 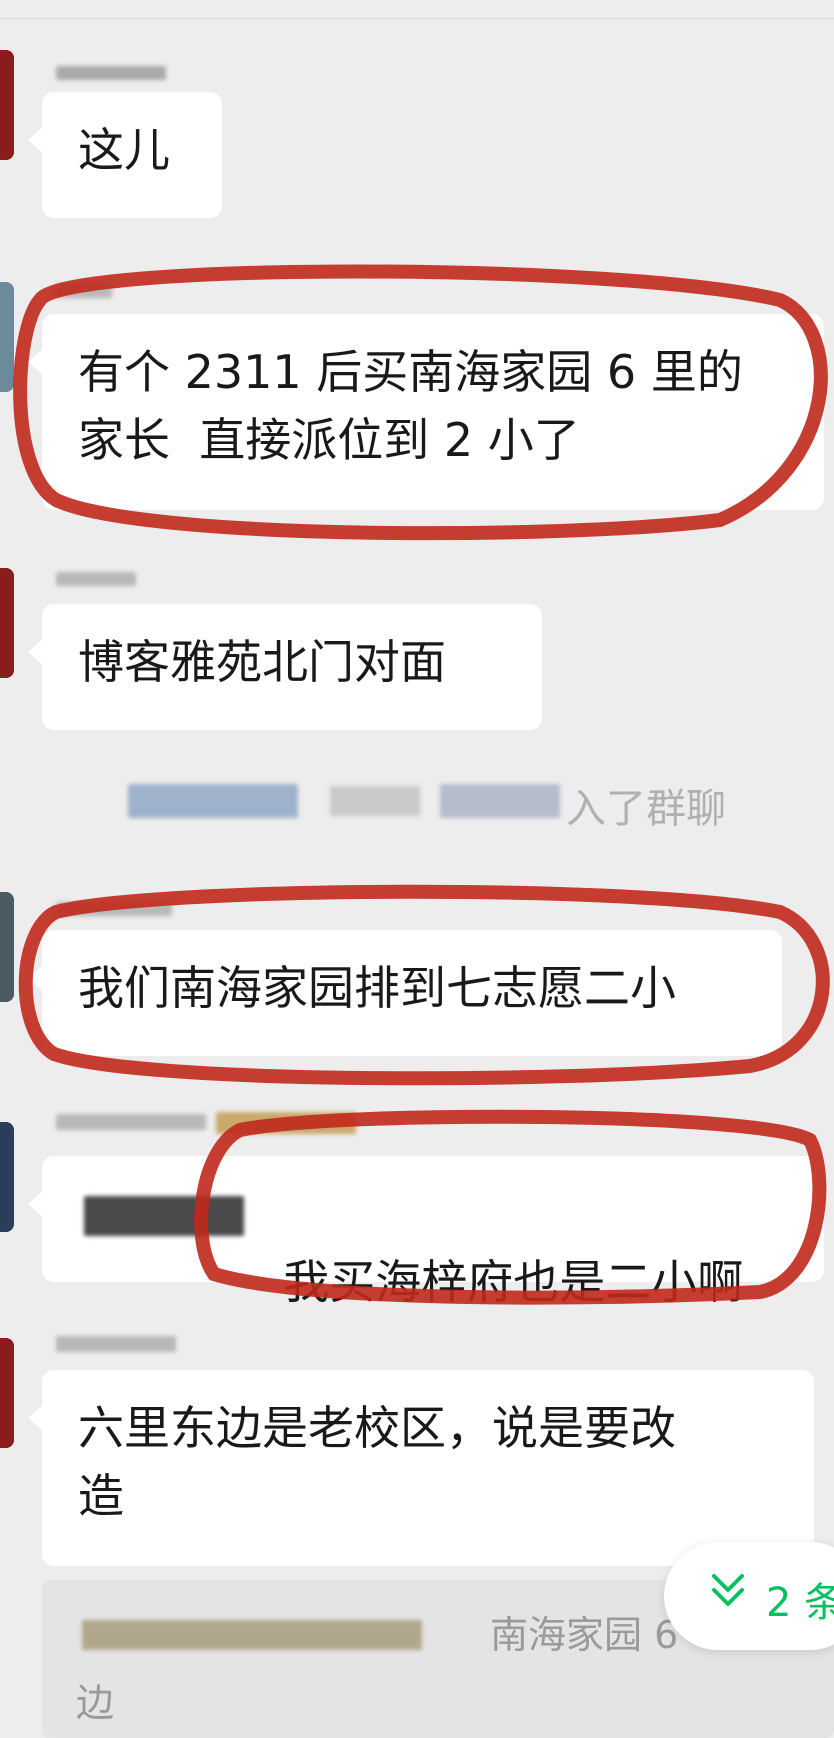 What do you see at coordinates (426, 412) in the screenshot?
I see `message-bubble: 有个 2311 后买南海家园 6 里的 家长 直接派位到 2 小了` at bounding box center [426, 412].